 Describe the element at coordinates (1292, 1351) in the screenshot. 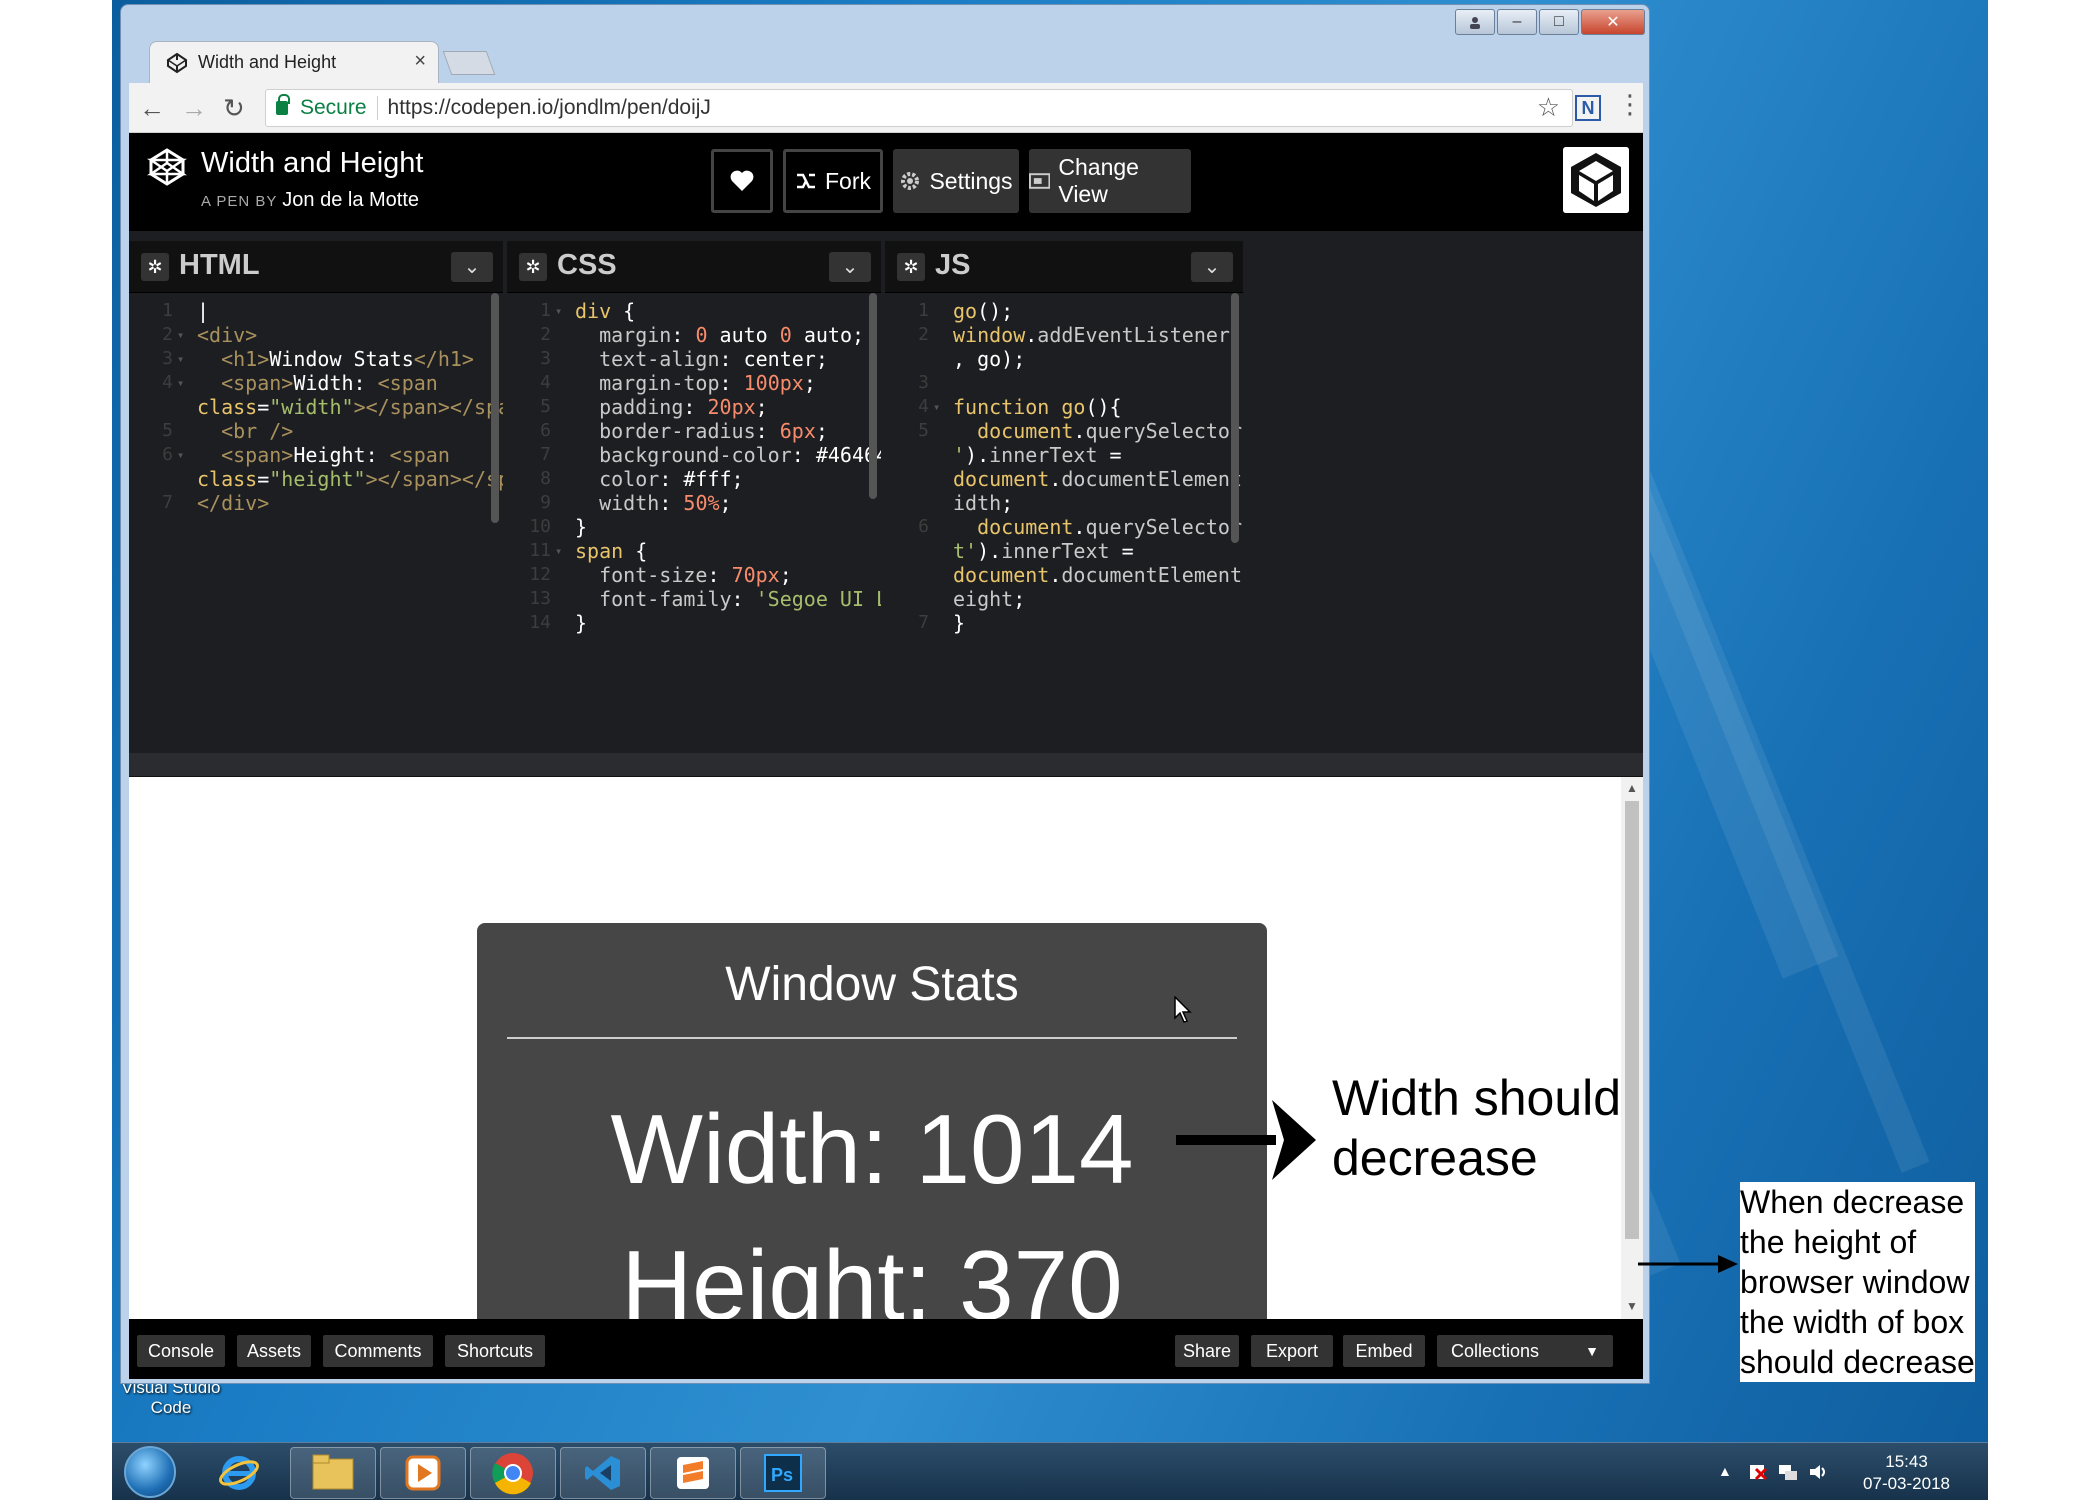

I see `export-button: Export` at that location.